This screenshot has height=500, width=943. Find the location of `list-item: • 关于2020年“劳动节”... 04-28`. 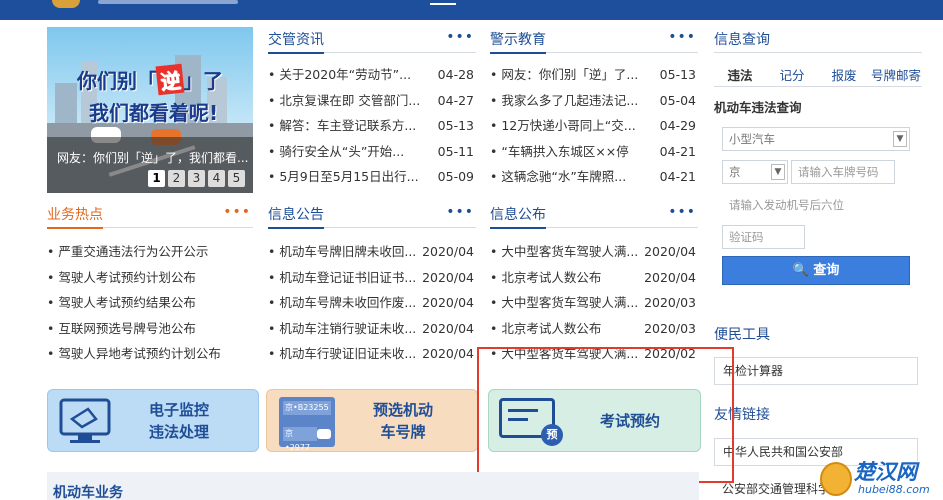

list-item: • 关于2020年“劳动节”... 04-28 is located at coordinates (372, 75).